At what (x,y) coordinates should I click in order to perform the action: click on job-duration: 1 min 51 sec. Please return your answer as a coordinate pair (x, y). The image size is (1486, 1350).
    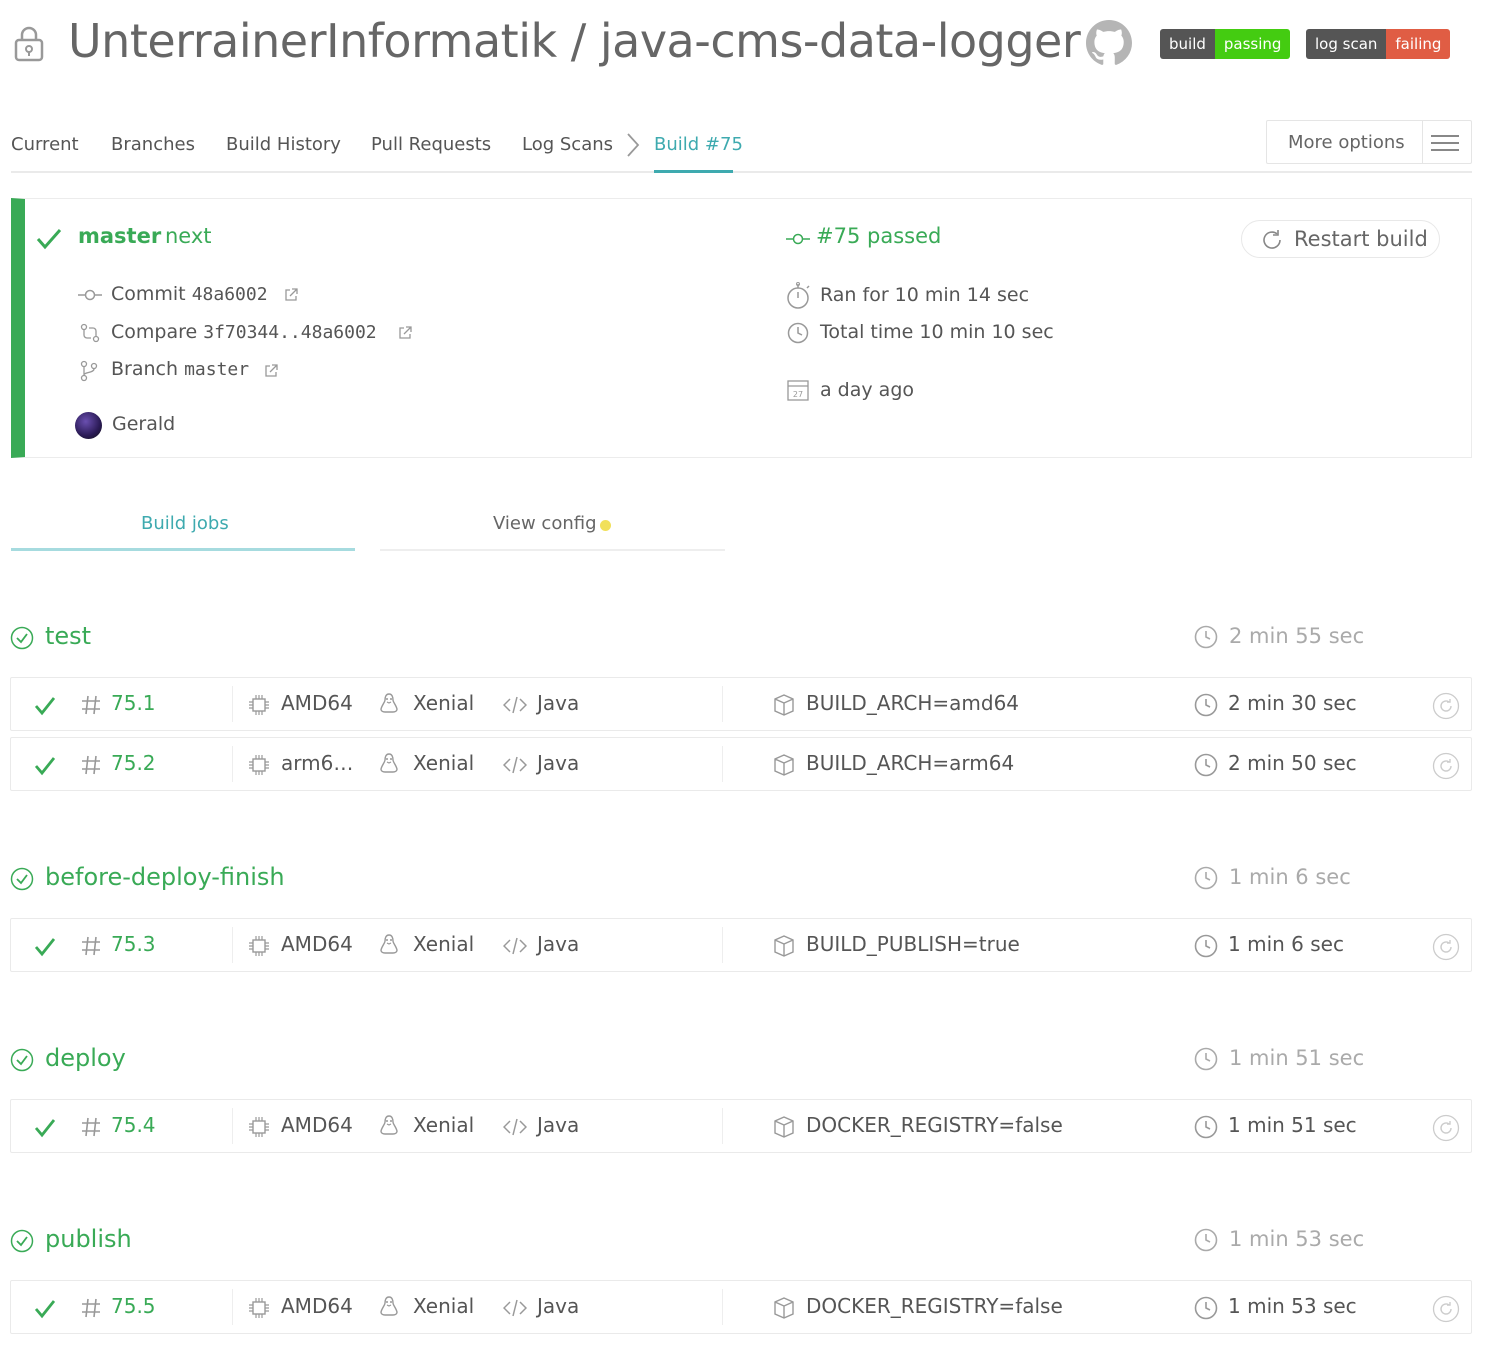
    Looking at the image, I should click on (1292, 1125).